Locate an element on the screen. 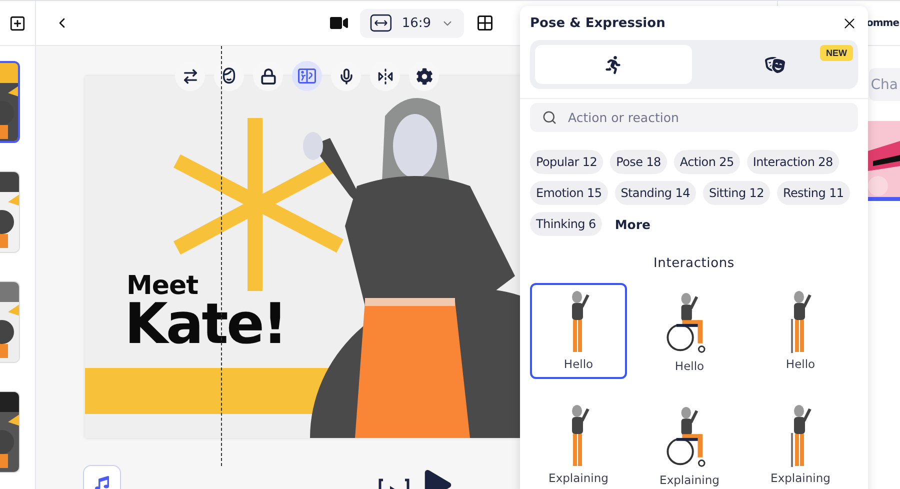 The width and height of the screenshot is (900, 489). settings-icon is located at coordinates (424, 76).